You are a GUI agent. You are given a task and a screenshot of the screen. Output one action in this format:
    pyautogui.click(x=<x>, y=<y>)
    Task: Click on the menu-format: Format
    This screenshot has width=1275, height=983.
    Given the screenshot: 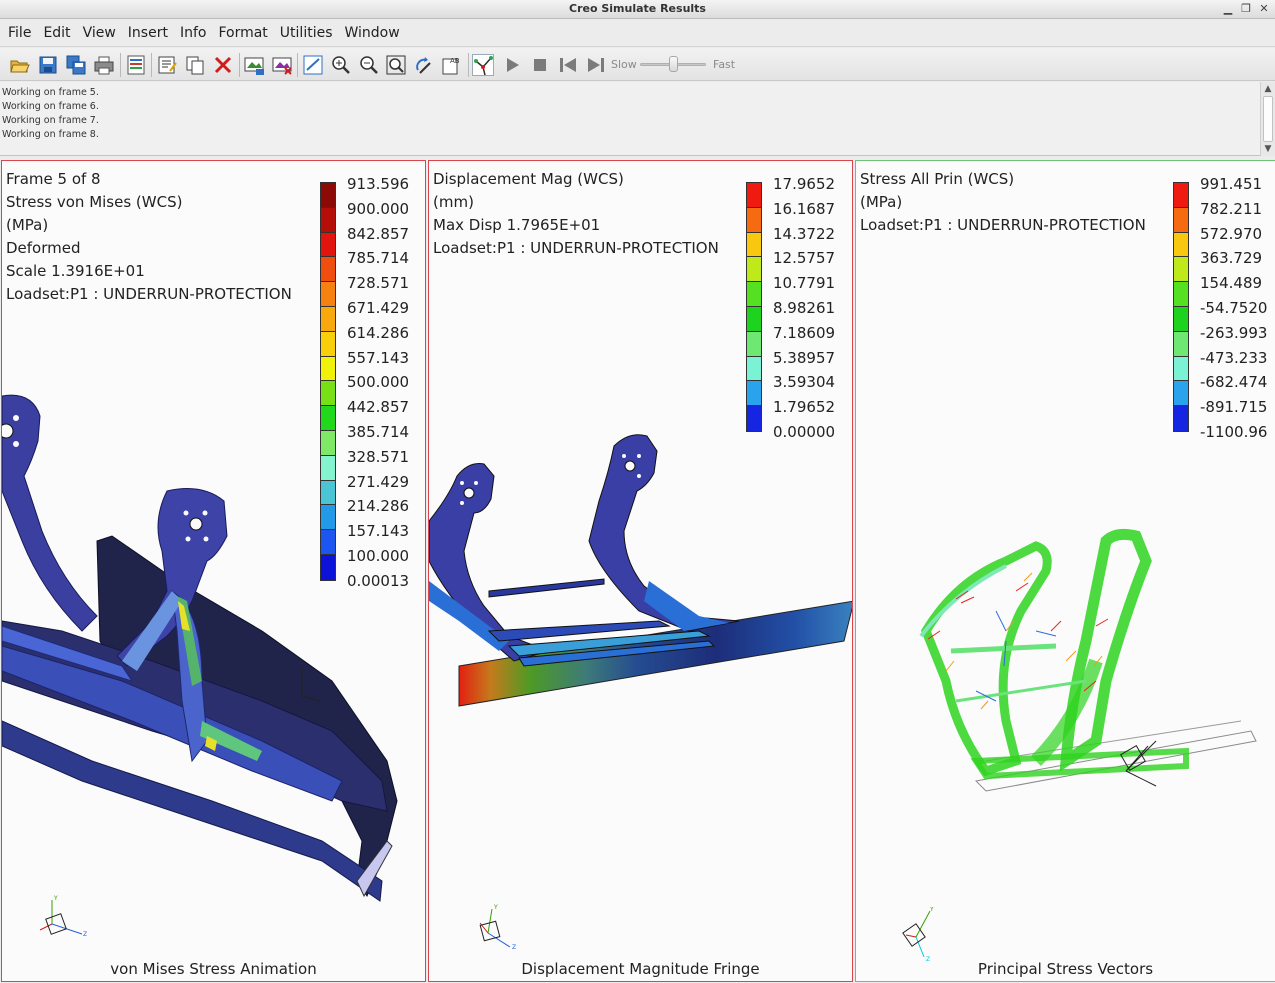 What is the action you would take?
    pyautogui.click(x=242, y=33)
    